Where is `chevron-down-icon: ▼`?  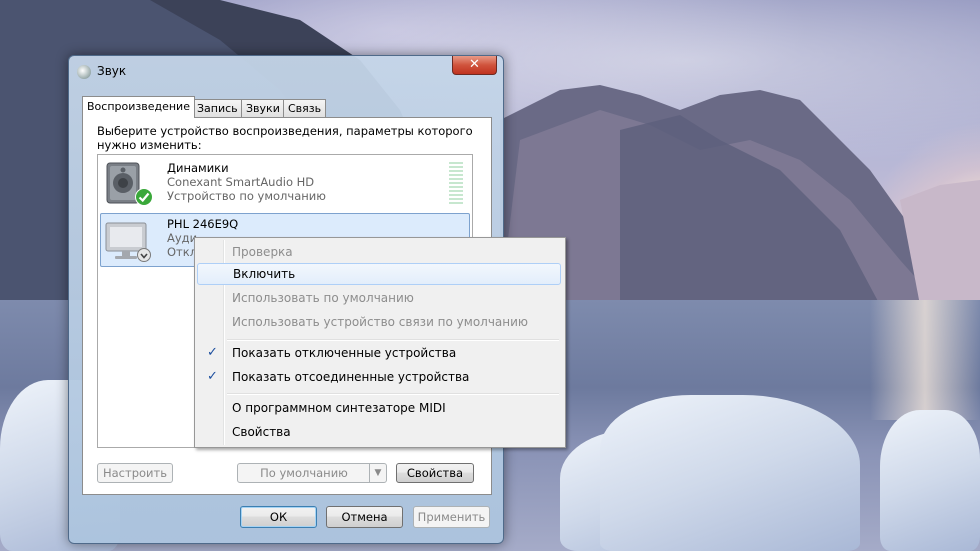
chevron-down-icon: ▼ is located at coordinates (377, 473).